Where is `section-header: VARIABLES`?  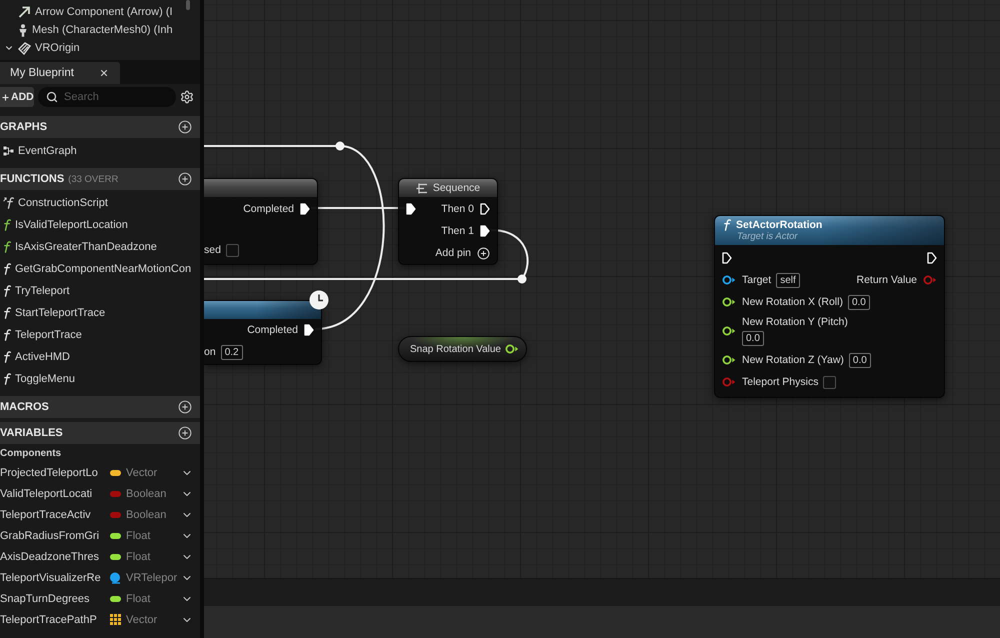
section-header: VARIABLES is located at coordinates (100, 433).